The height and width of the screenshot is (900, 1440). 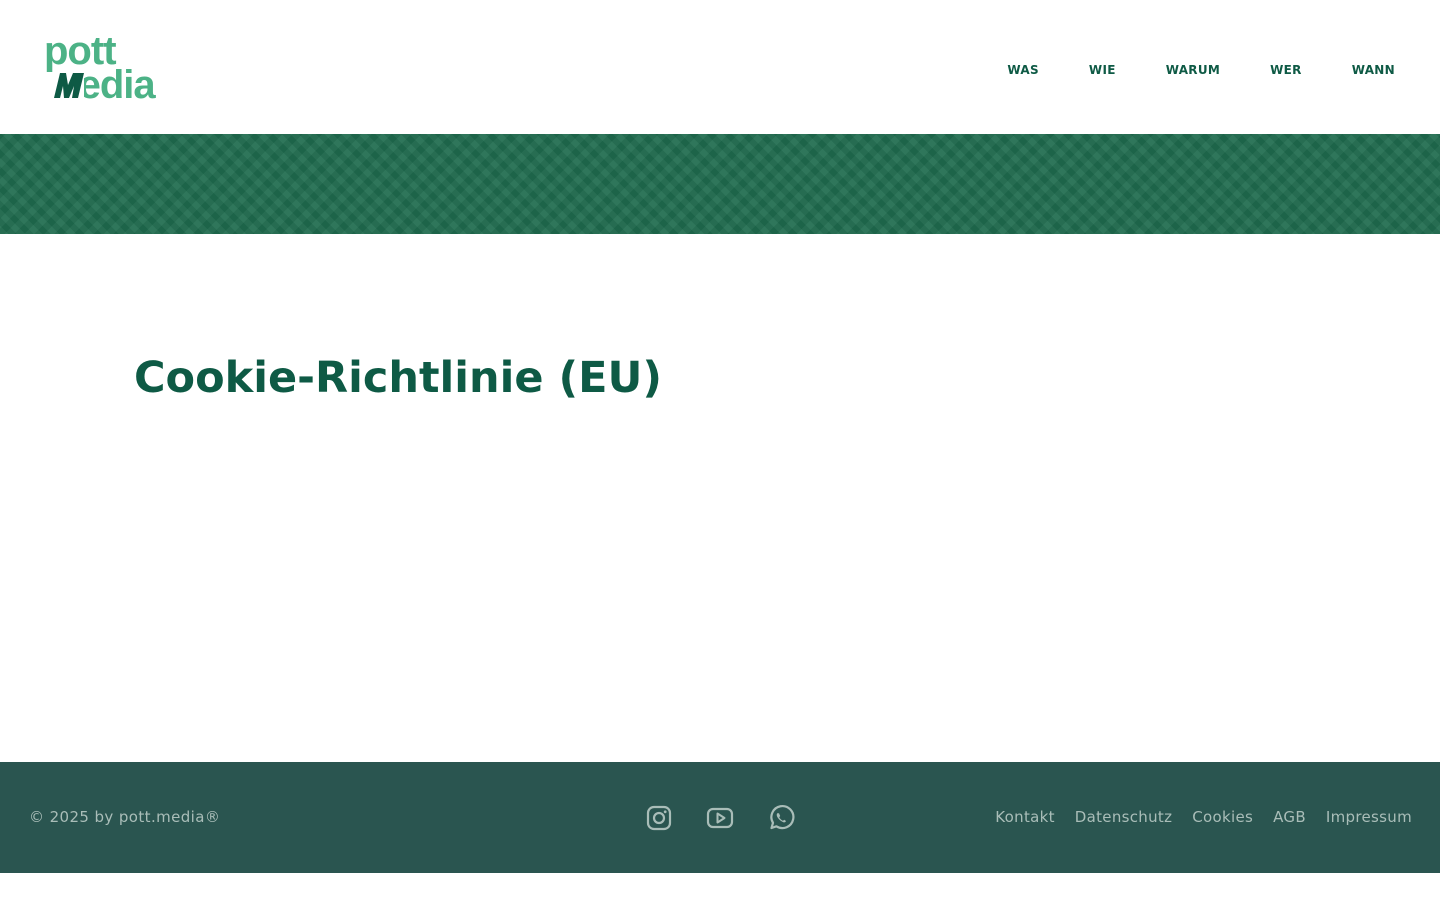 I want to click on whatsapp-link, so click(x=781, y=818).